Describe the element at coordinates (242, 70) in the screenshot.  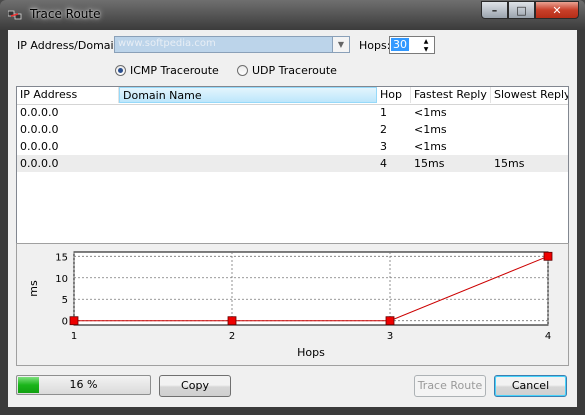
I see `radio-unselected-icon` at that location.